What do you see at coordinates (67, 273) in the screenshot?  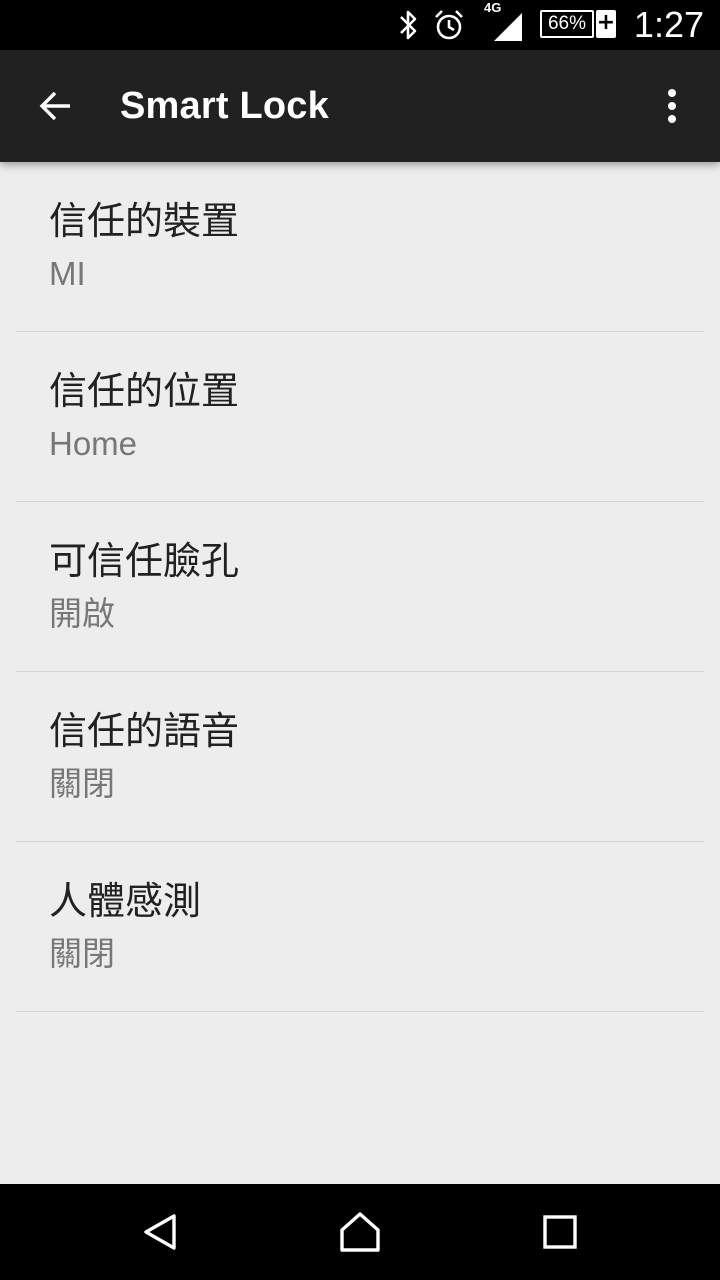 I see `setting-summary: MI` at bounding box center [67, 273].